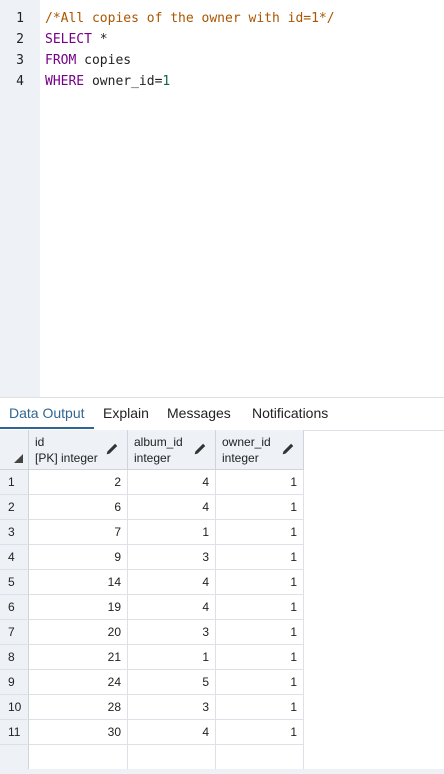 The width and height of the screenshot is (444, 774). I want to click on row-number: 11, so click(14, 732).